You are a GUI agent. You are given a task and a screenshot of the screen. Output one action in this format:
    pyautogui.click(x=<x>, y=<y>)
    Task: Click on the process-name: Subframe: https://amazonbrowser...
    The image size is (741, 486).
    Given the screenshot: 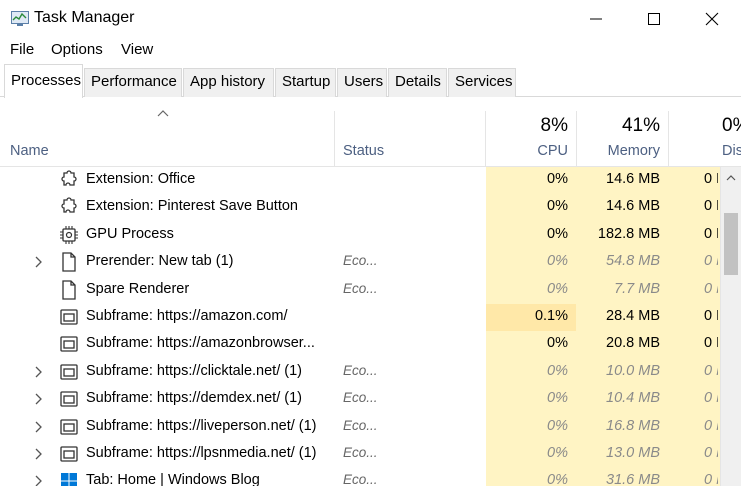 What is the action you would take?
    pyautogui.click(x=200, y=343)
    